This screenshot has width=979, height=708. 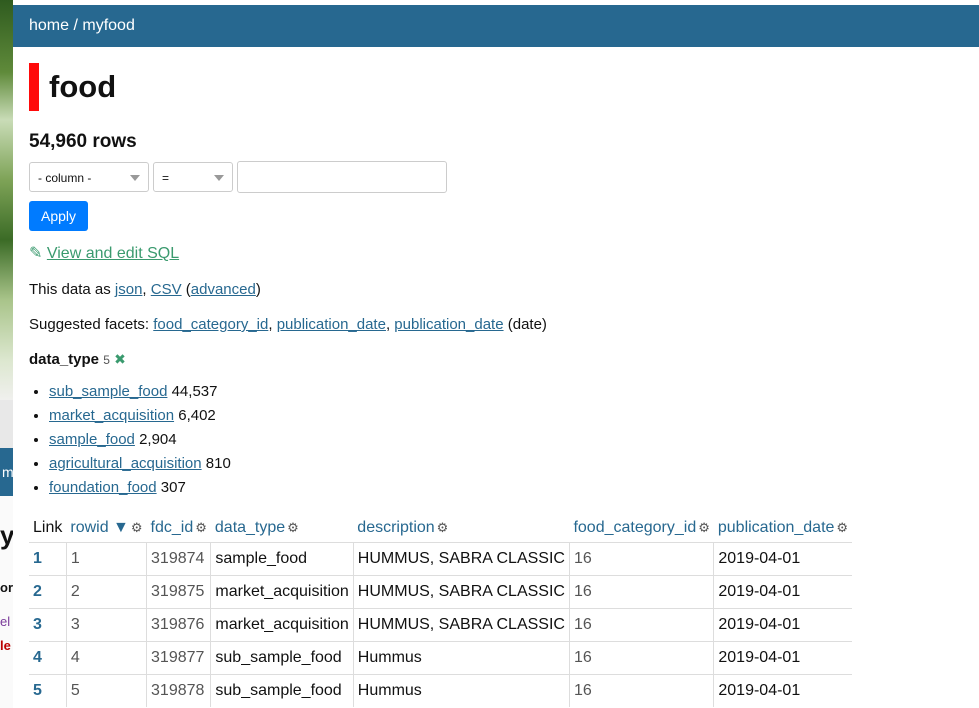 I want to click on pencil-icon: ✎, so click(x=36, y=253).